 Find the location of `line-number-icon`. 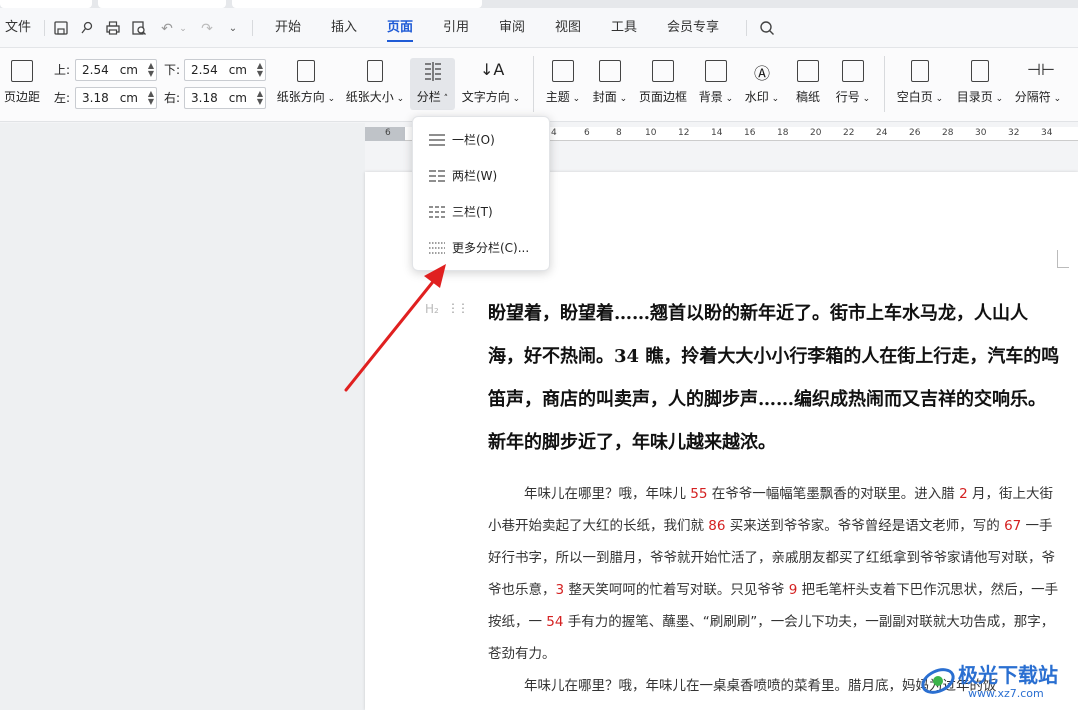

line-number-icon is located at coordinates (853, 71).